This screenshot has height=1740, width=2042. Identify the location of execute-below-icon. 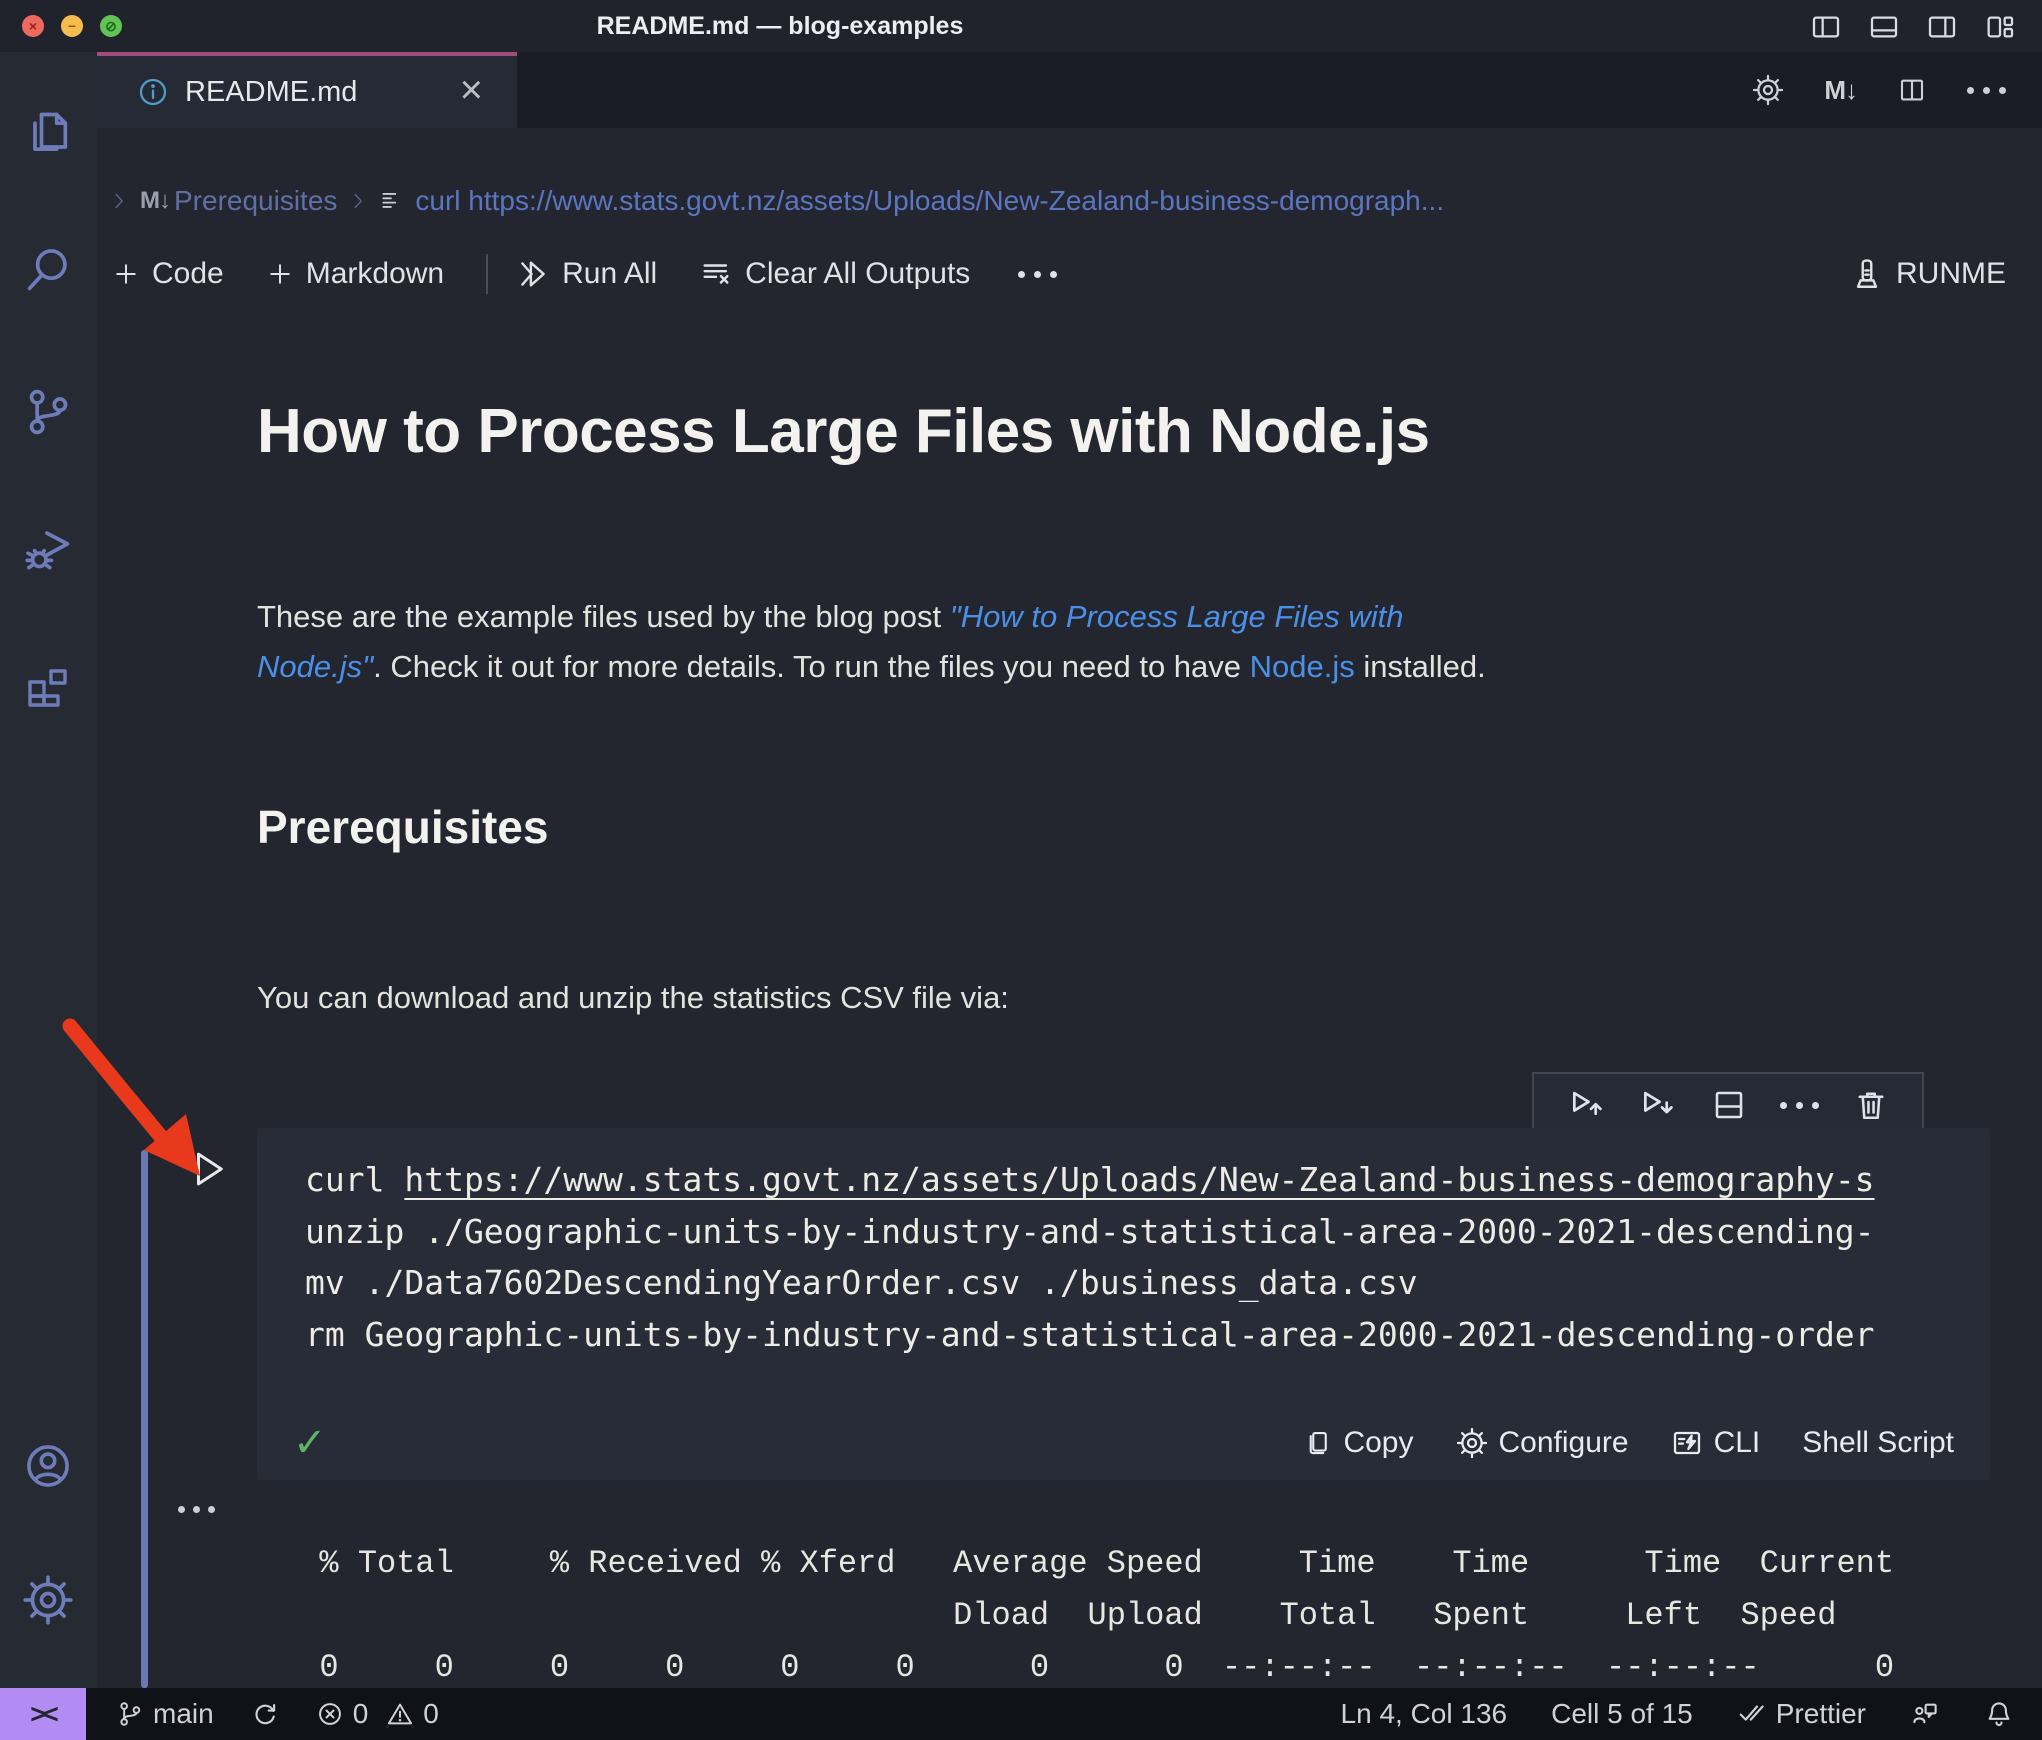
(1658, 1105).